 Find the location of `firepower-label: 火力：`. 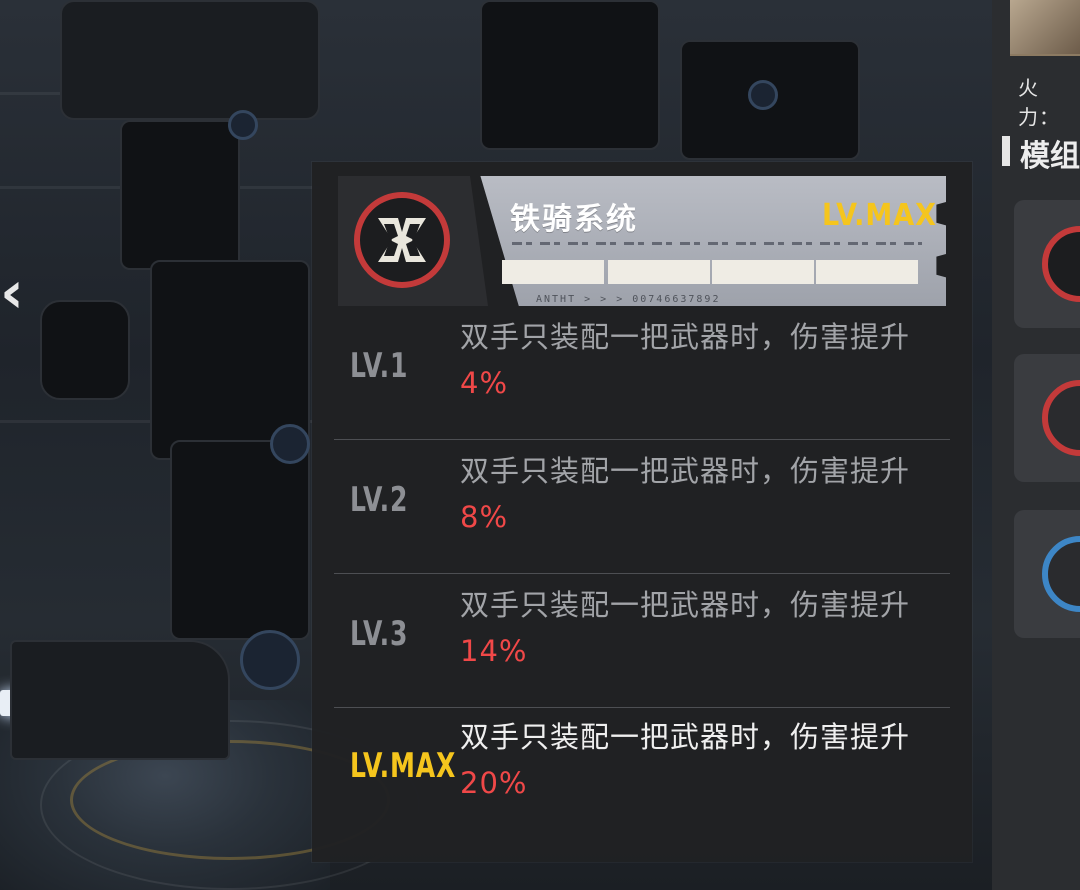

firepower-label: 火力： is located at coordinates (1039, 102).